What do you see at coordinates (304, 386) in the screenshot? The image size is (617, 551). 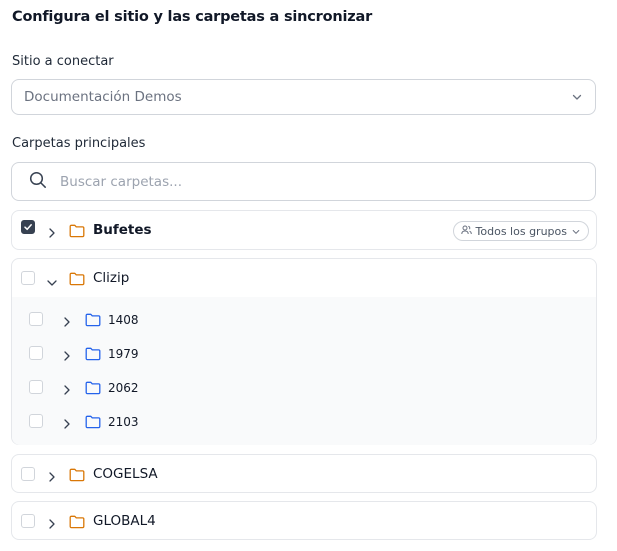 I see `subfolder-row: 2062` at bounding box center [304, 386].